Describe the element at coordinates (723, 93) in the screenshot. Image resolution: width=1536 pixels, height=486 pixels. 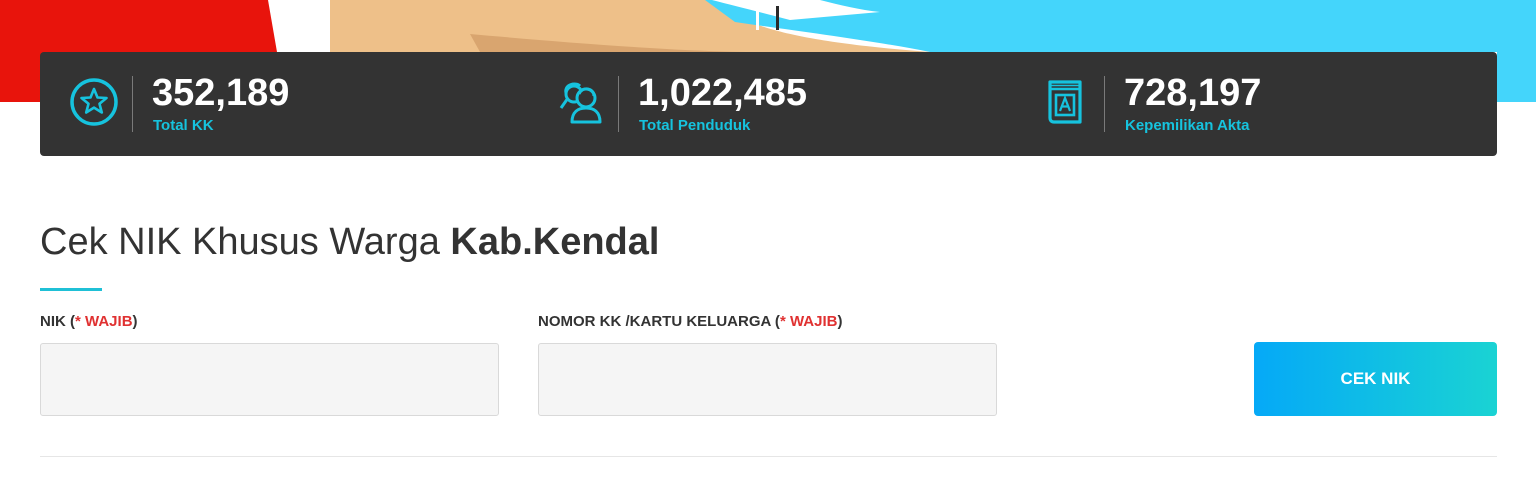
I see `stat-value: 1,022,485` at that location.